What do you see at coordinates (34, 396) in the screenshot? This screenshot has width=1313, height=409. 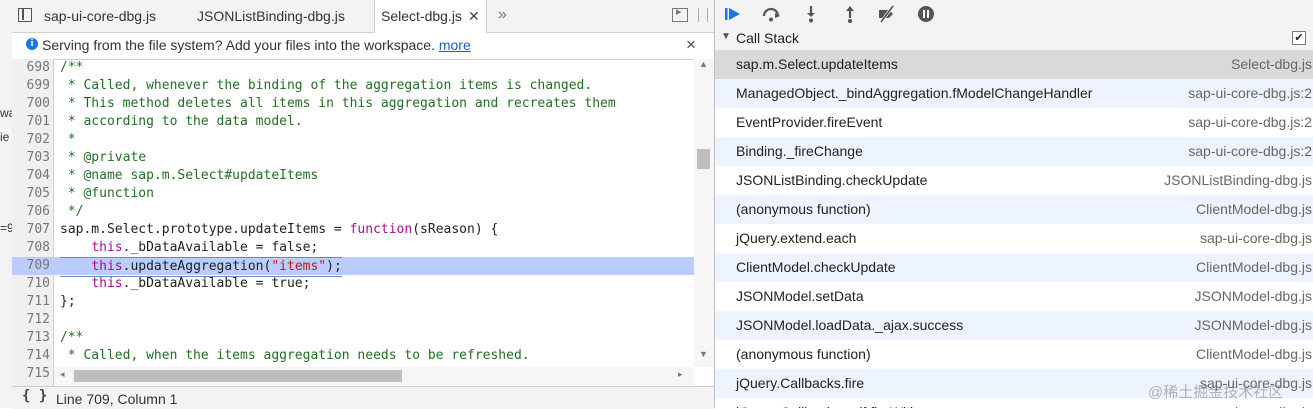 I see `pretty-print-button: { }` at bounding box center [34, 396].